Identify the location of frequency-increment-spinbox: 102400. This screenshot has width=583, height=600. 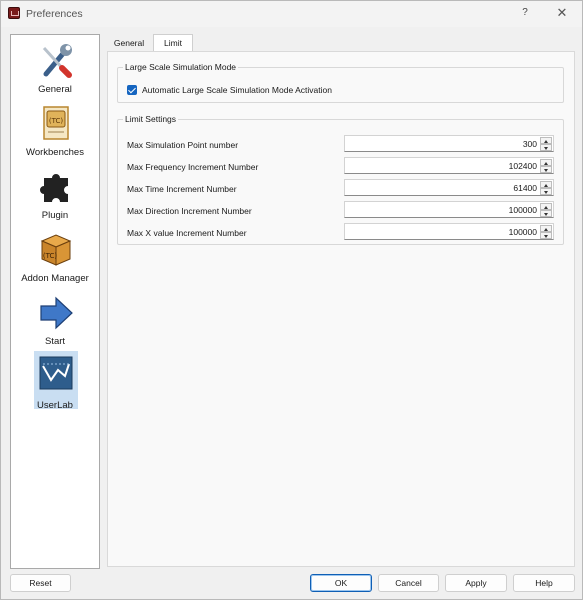
(449, 165).